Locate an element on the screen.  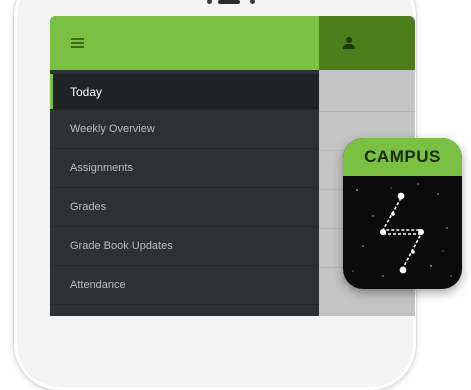
hamburger-menu-icon is located at coordinates (77, 43).